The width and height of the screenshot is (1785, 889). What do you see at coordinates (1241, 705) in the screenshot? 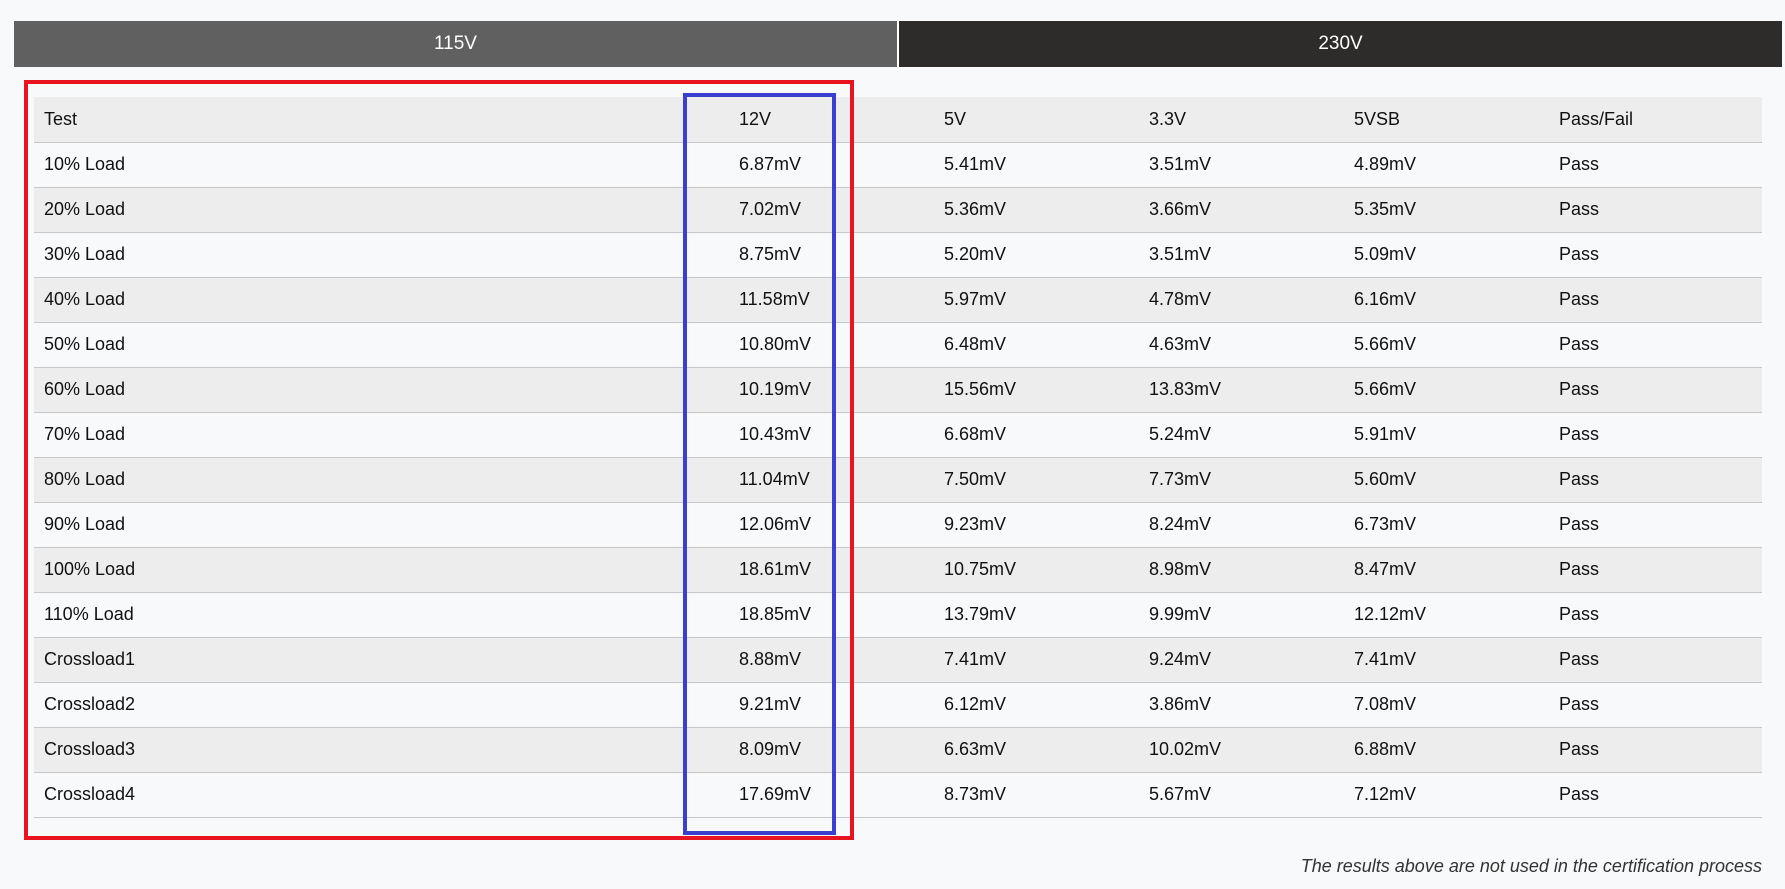
I see `cell-3v3: 3.86mV` at bounding box center [1241, 705].